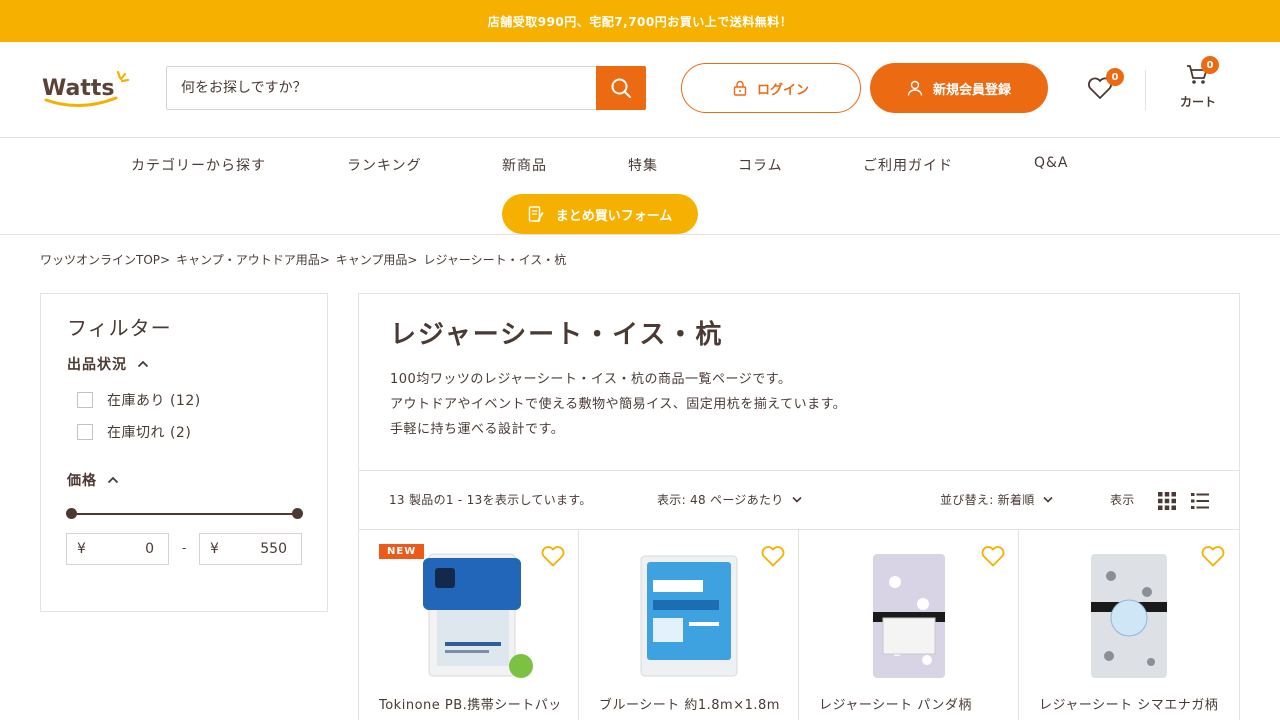  I want to click on user-icon, so click(915, 88).